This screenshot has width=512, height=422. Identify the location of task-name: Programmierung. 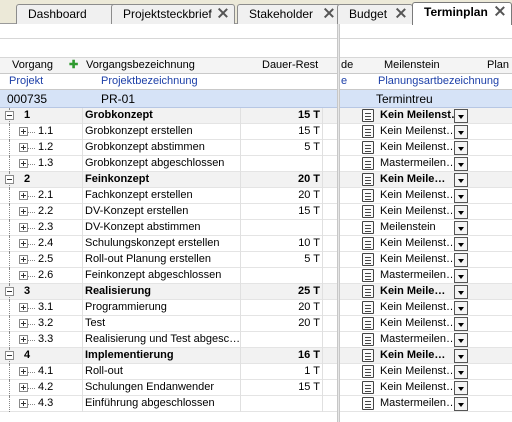
(162, 307).